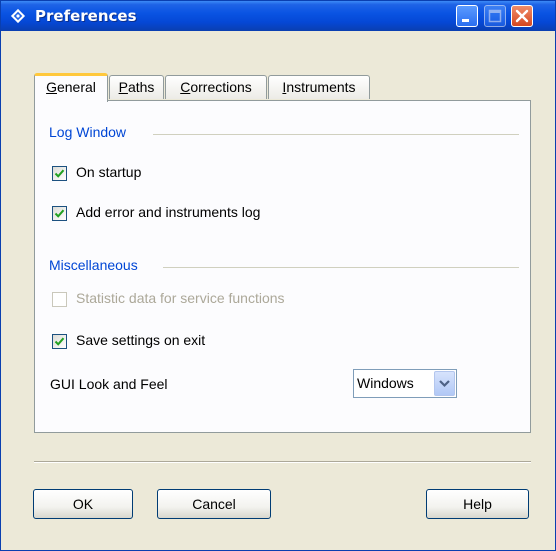  I want to click on tab-instruments-label: nstruments, so click(321, 87).